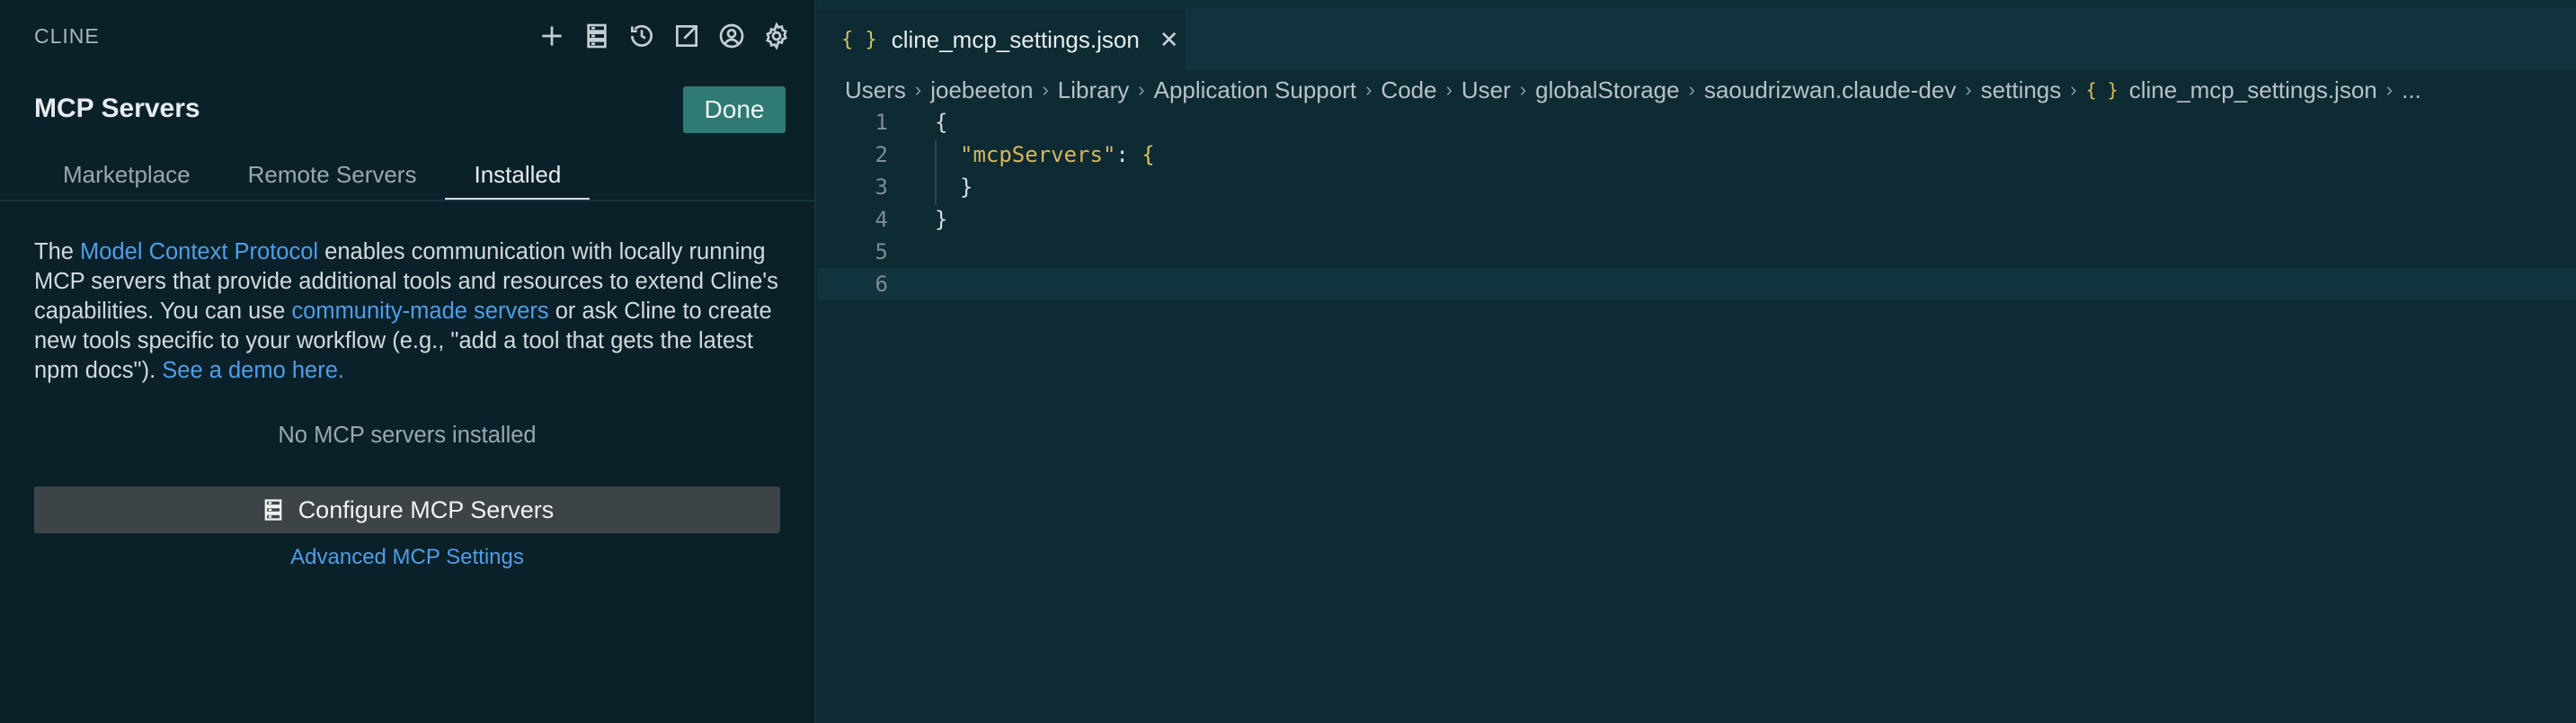 The height and width of the screenshot is (723, 2576). Describe the element at coordinates (332, 177) in the screenshot. I see `tab-remote-servers: Remote Servers` at that location.